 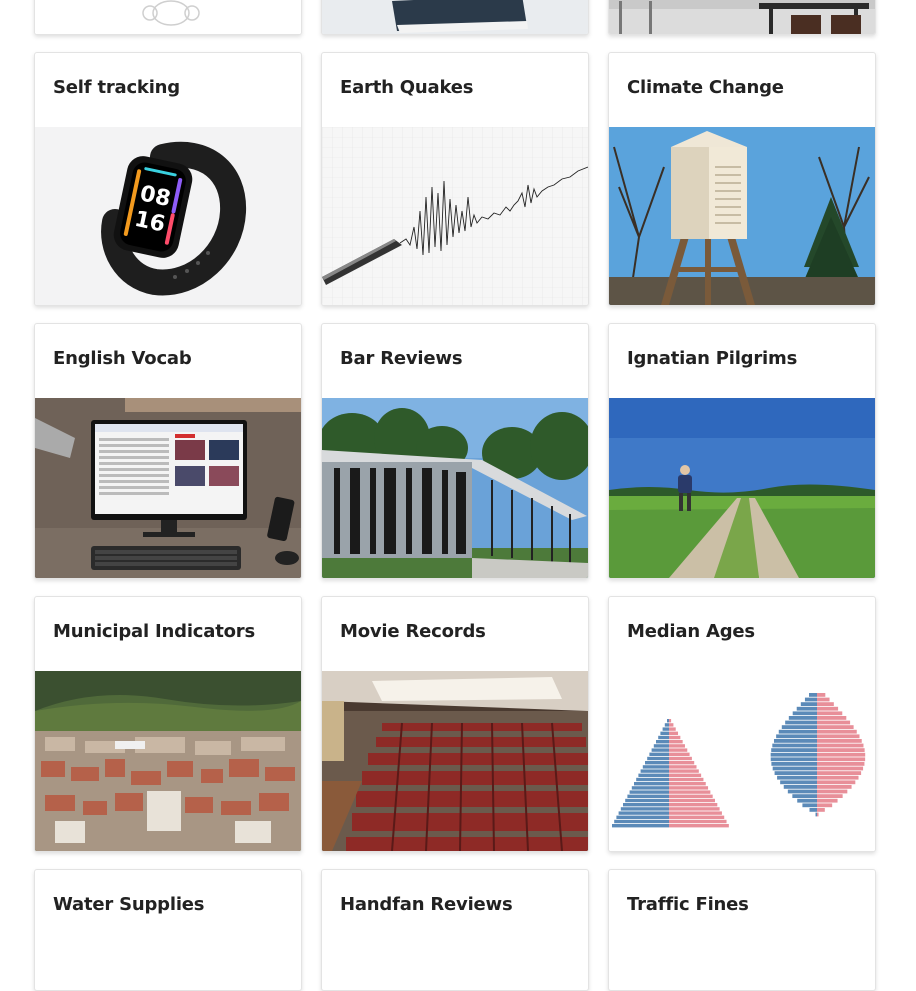 I want to click on card-title: English Vocab, so click(x=122, y=358).